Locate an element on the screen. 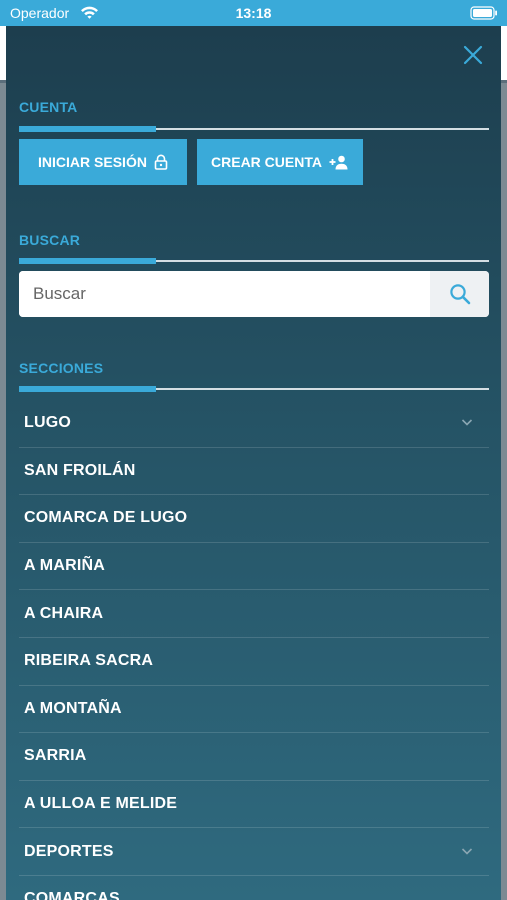 The height and width of the screenshot is (900, 507). sections-section-divider is located at coordinates (254, 389).